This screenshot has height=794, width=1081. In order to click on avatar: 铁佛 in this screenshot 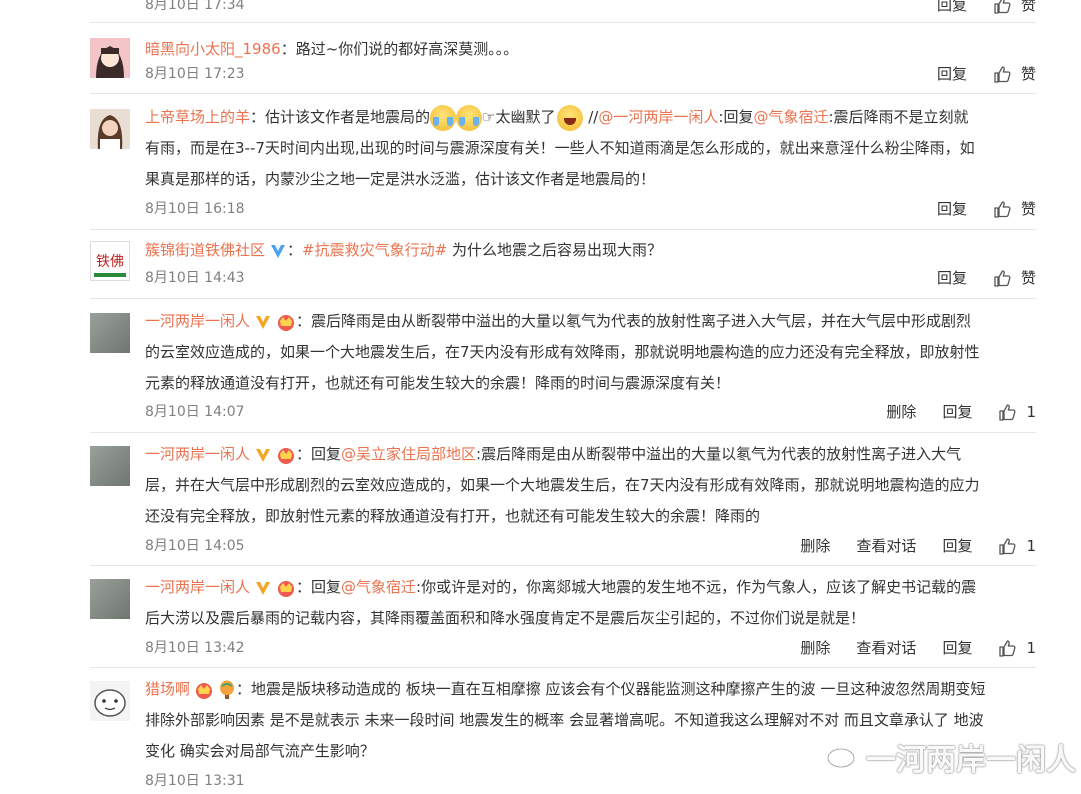, I will do `click(110, 261)`.